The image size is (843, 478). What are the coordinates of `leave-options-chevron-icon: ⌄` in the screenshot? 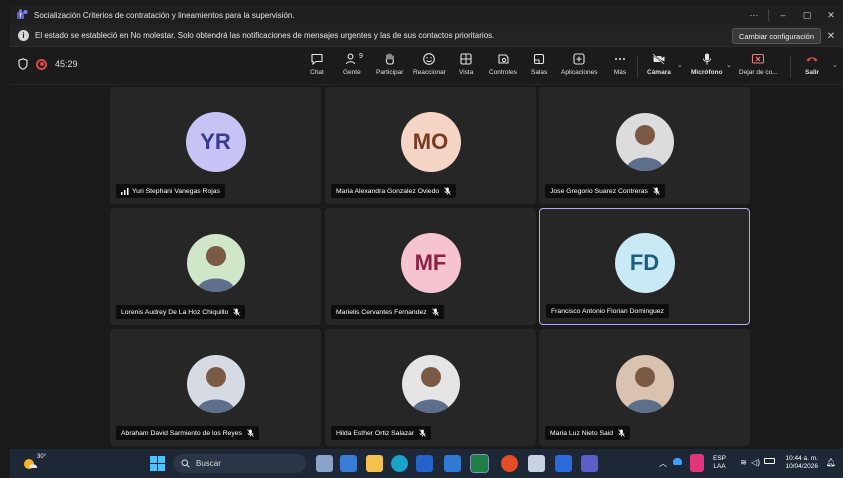 It's located at (835, 65).